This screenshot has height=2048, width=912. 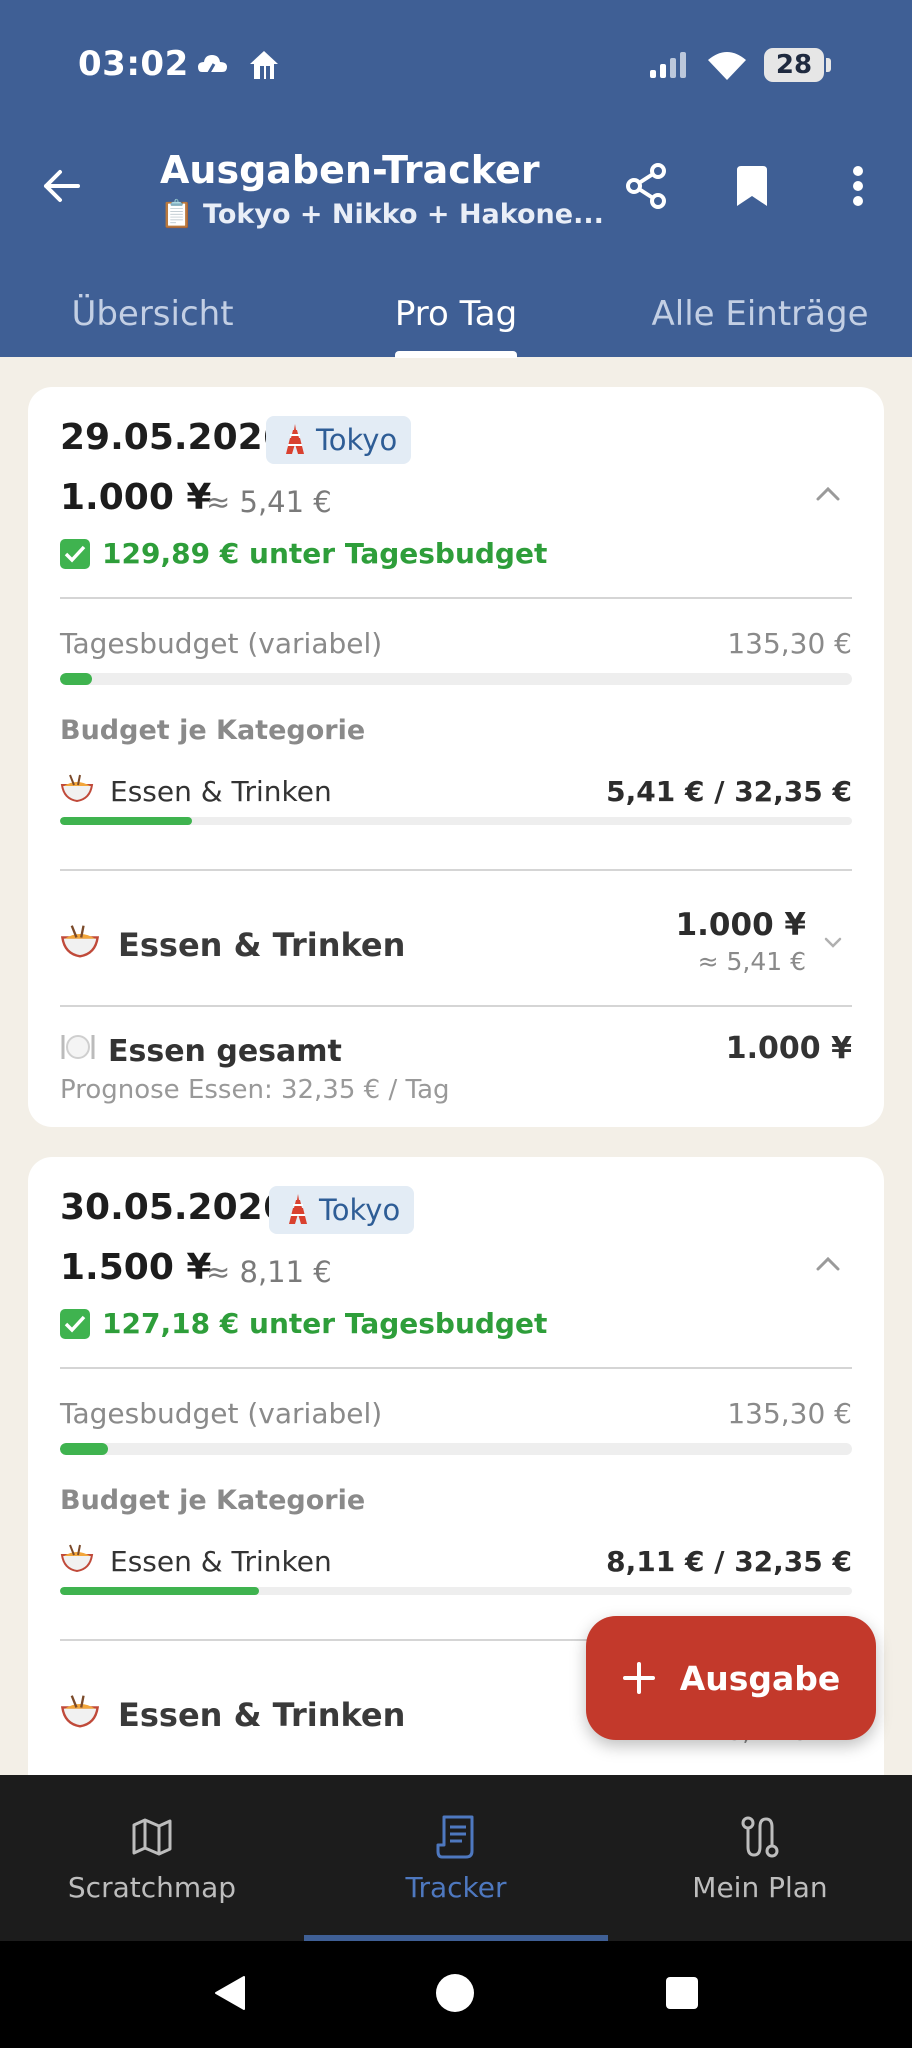 What do you see at coordinates (269, 502) in the screenshot?
I see `day-total-approx: ≈ 5,41 €` at bounding box center [269, 502].